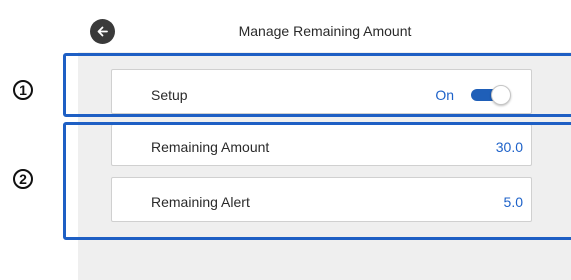 Image resolution: width=571 pixels, height=280 pixels. Describe the element at coordinates (23, 179) in the screenshot. I see `callout-number-2: 2` at that location.